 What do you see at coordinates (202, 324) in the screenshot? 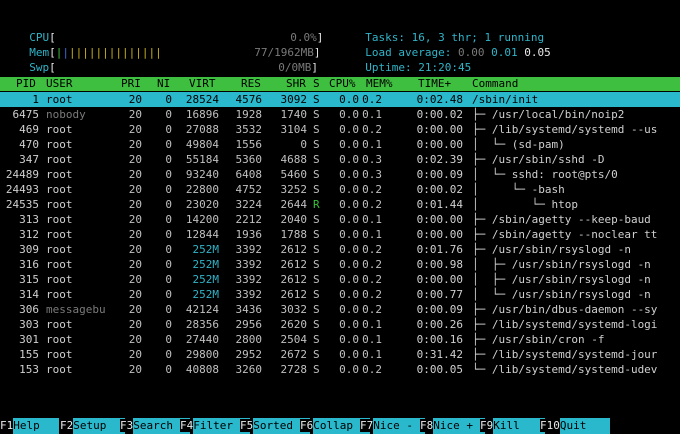
I see `cell-virt: 28356` at bounding box center [202, 324].